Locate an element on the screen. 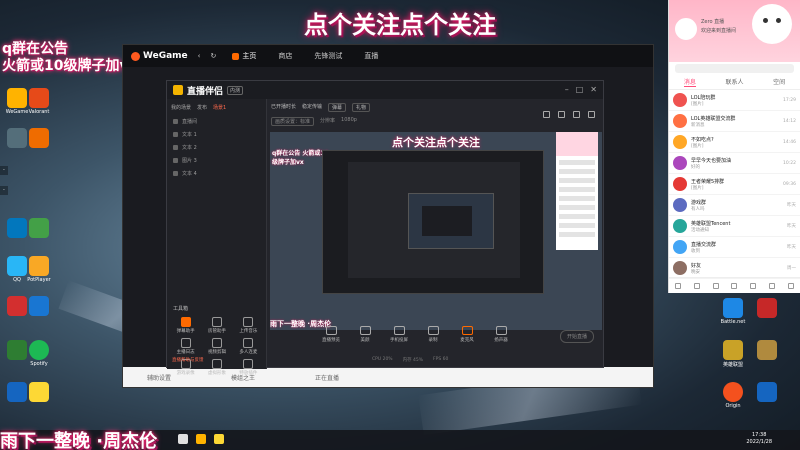 This screenshot has height=450, width=800. desktop-icon: PotPlayer is located at coordinates (39, 269).